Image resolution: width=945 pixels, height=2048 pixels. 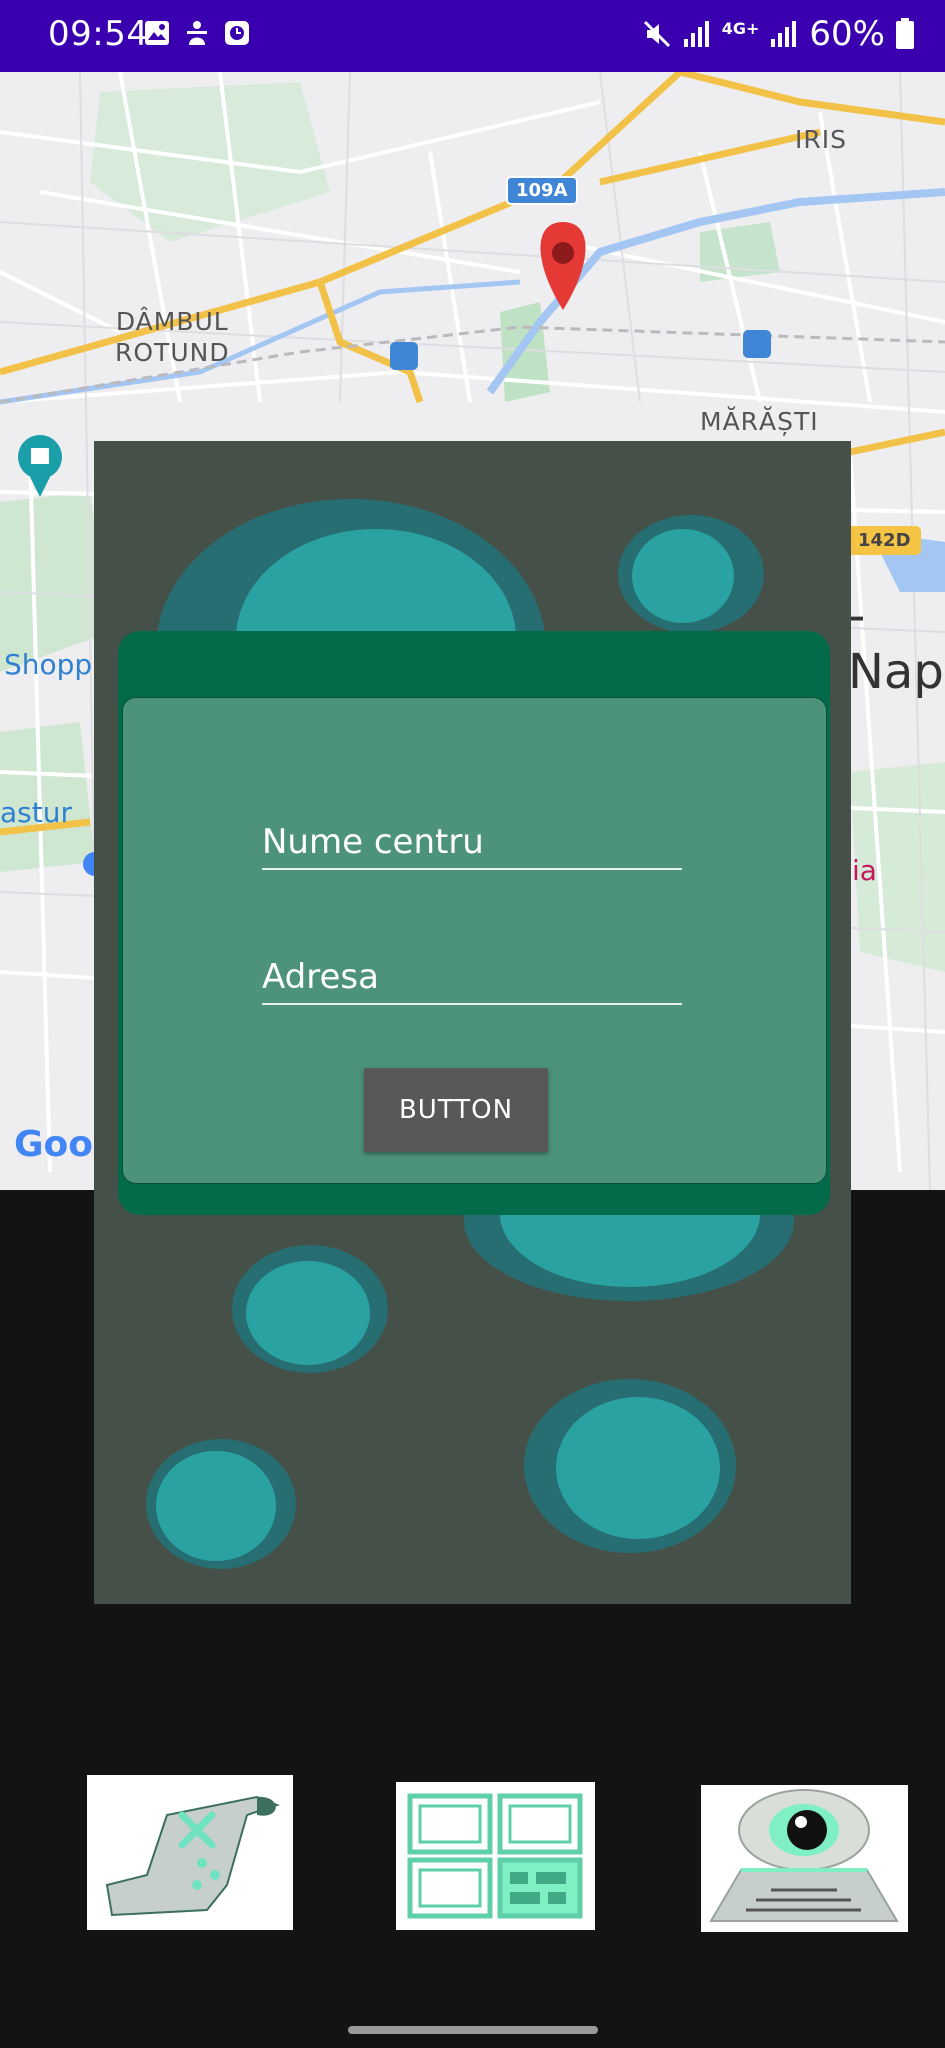 I want to click on nav-dashboard-button, so click(x=495, y=1856).